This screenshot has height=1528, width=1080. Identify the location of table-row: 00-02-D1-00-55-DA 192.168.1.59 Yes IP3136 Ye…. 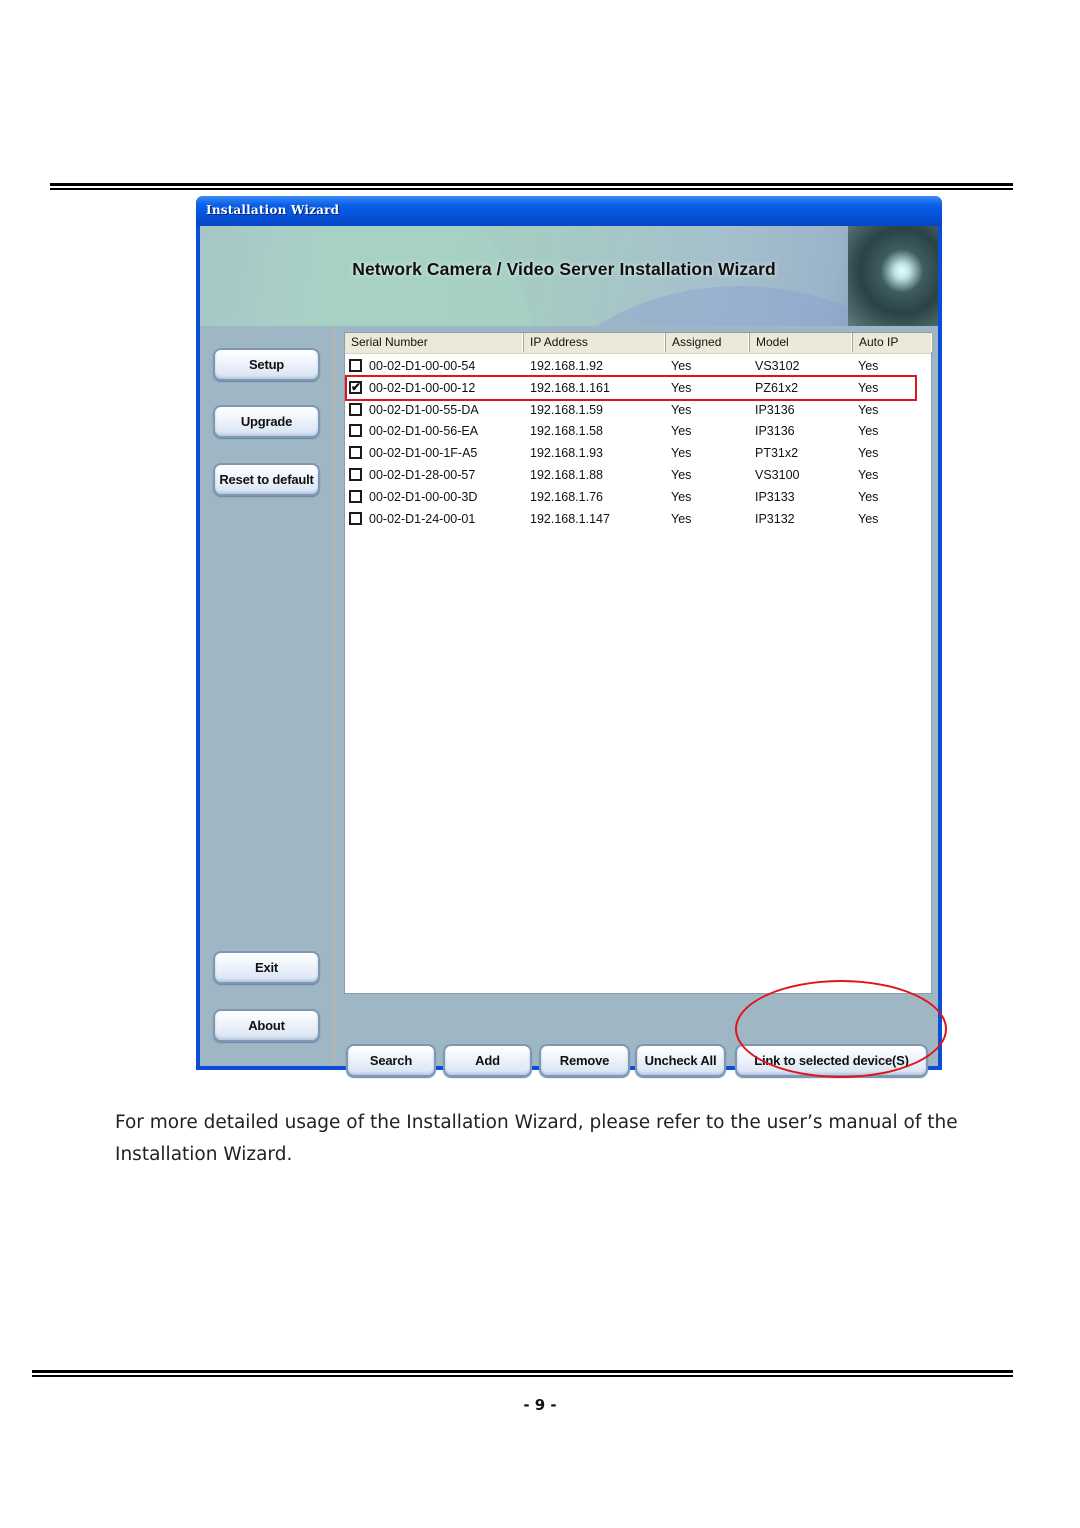
(638, 410).